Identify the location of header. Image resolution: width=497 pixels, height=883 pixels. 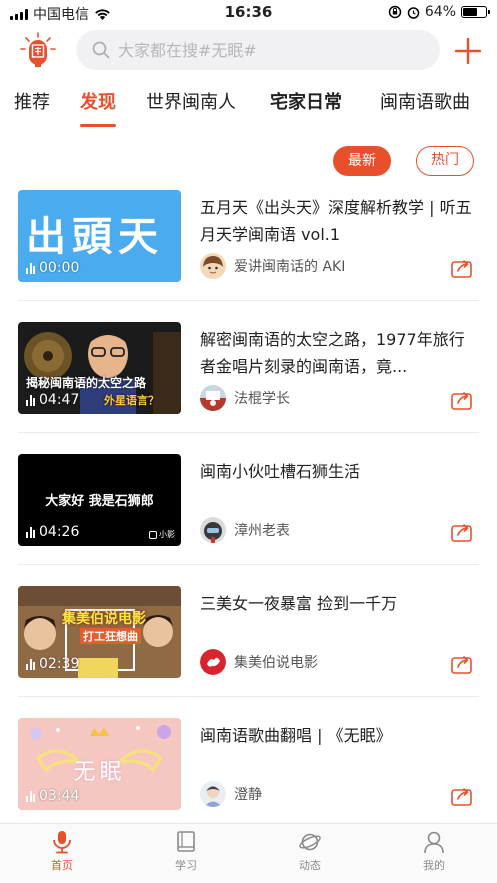
(248, 51).